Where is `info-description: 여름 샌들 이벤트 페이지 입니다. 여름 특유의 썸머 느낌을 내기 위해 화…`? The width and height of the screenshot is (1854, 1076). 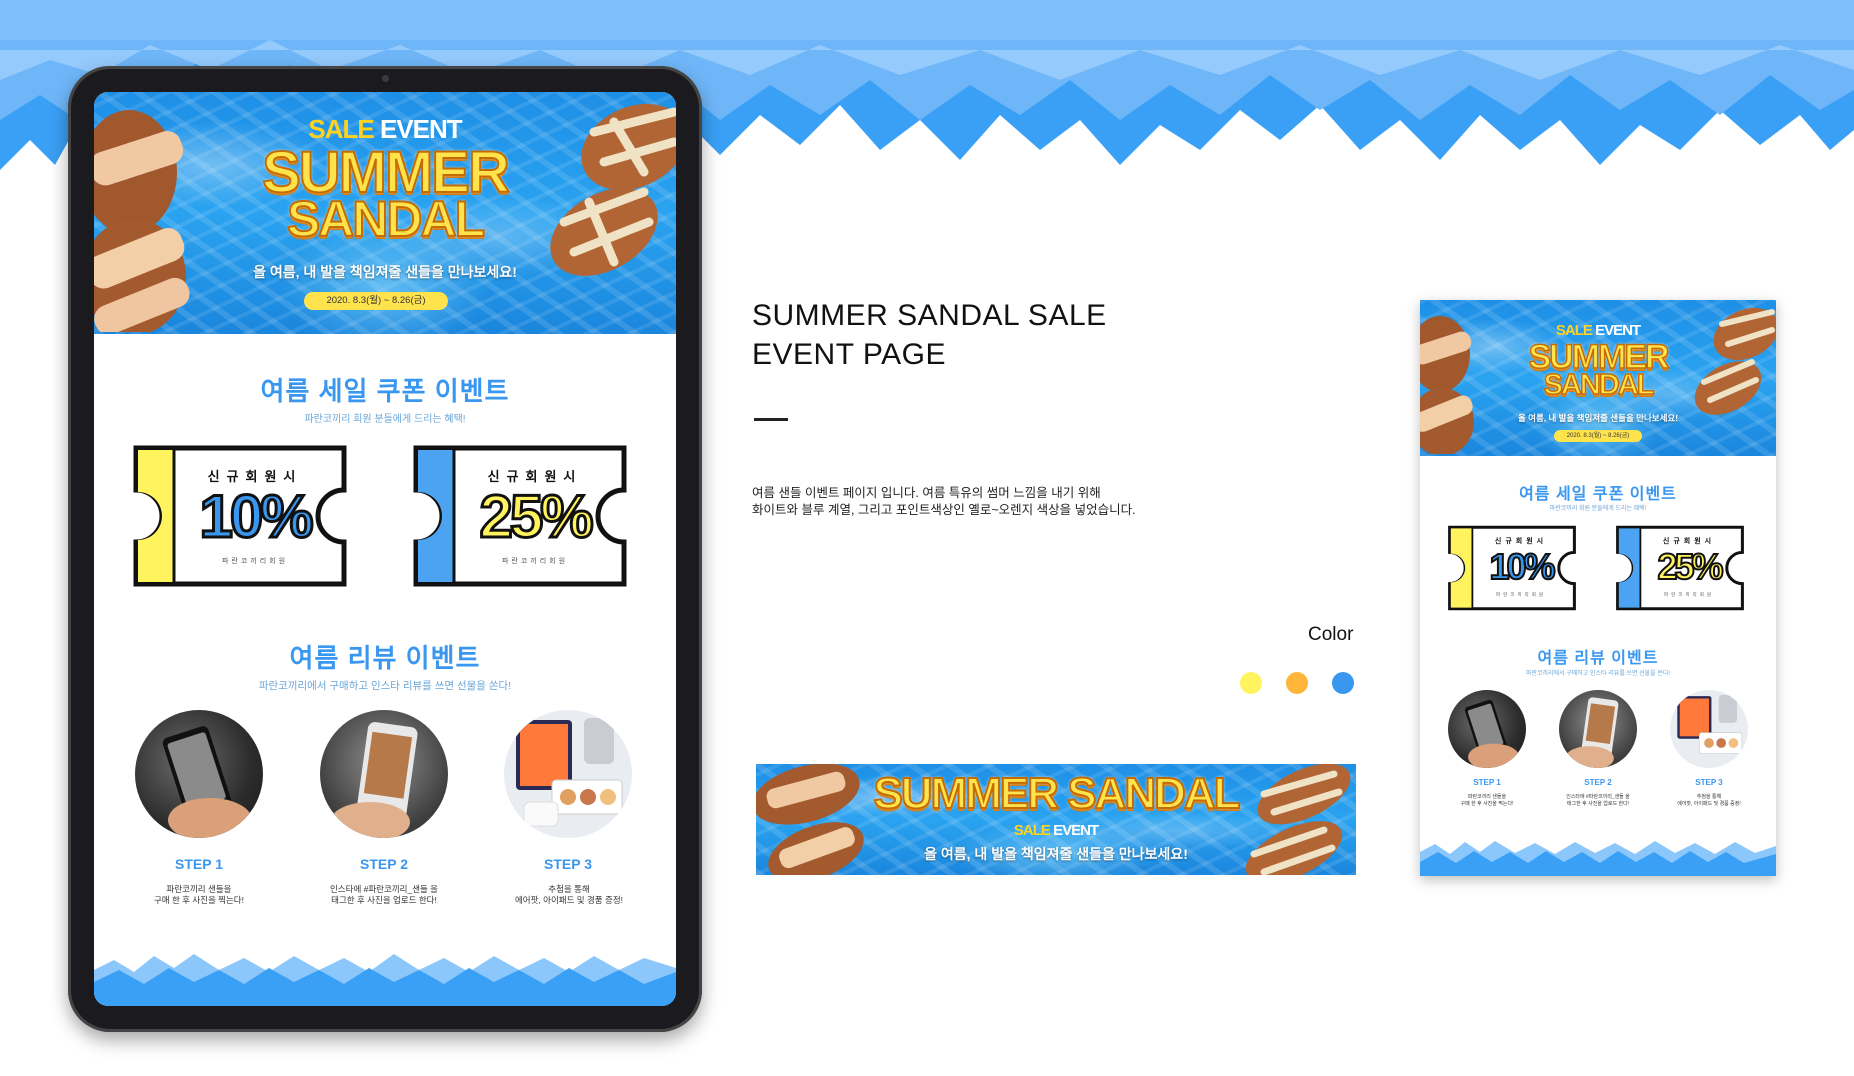 info-description: 여름 샌들 이벤트 페이지 입니다. 여름 특유의 썸머 느낌을 내기 위해 화… is located at coordinates (944, 502).